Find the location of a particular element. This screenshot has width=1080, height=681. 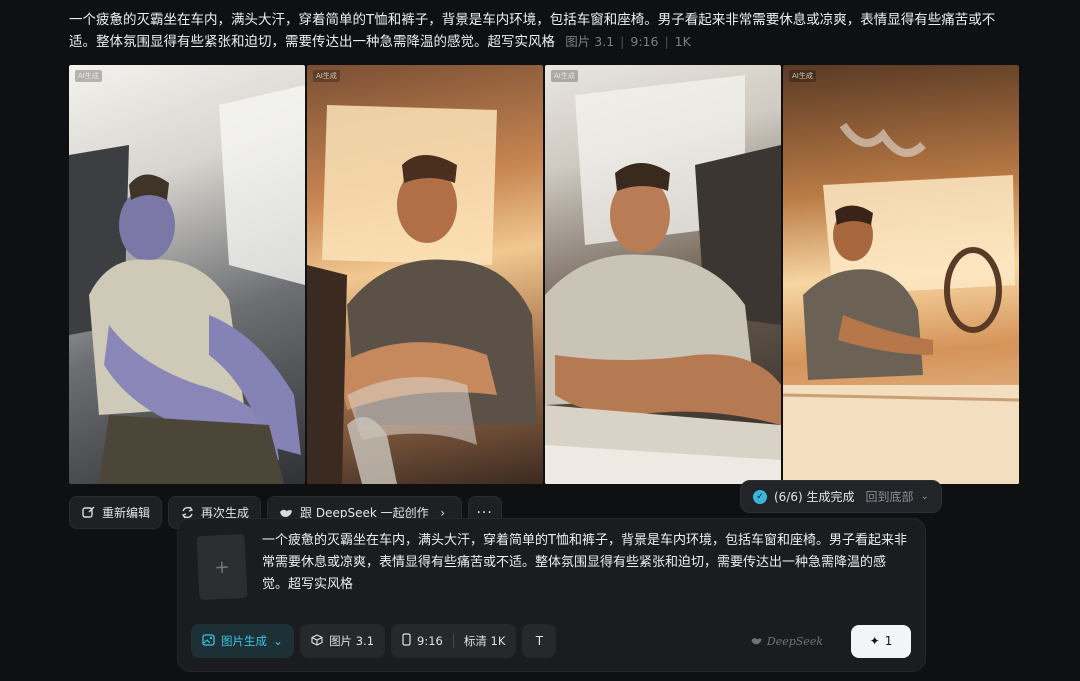

check-circle-icon: ✓ is located at coordinates (760, 496).